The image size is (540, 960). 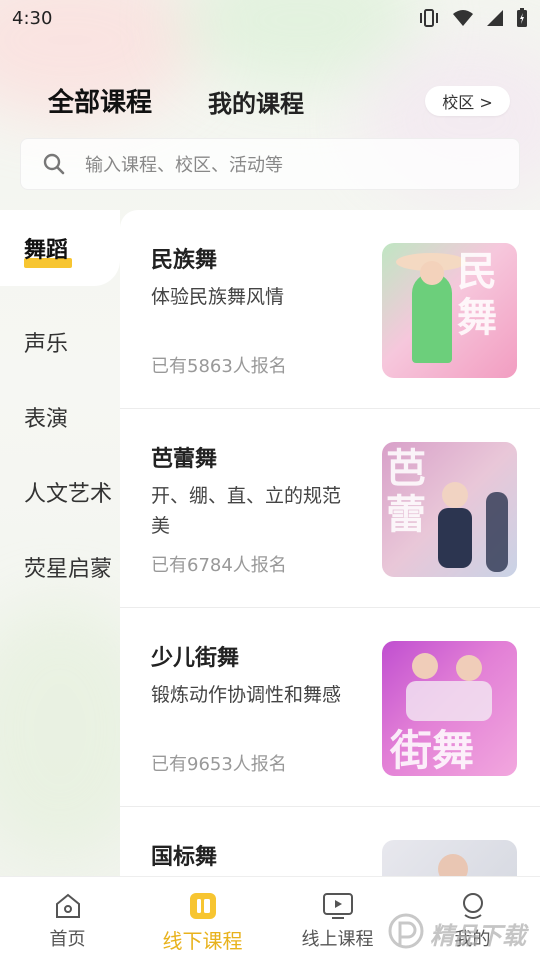 What do you see at coordinates (432, 750) in the screenshot?
I see `thumb-text: 街舞` at bounding box center [432, 750].